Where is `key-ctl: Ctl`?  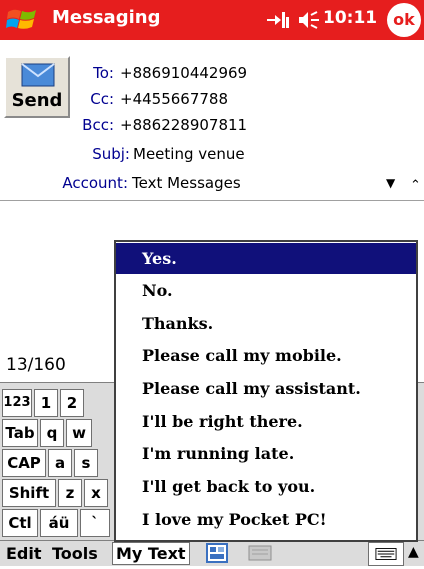 key-ctl: Ctl is located at coordinates (20, 523).